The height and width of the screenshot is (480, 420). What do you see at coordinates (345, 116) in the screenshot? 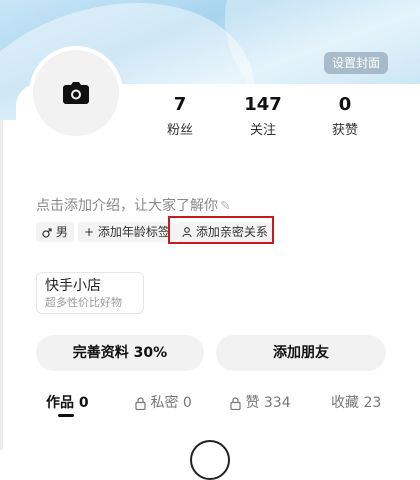
I see `stat-likes: 0 获赞` at bounding box center [345, 116].